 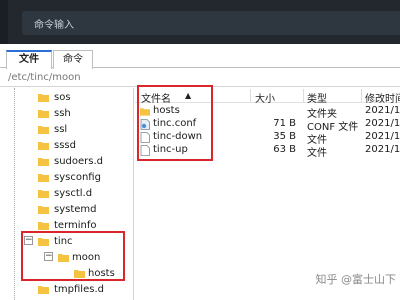 What do you see at coordinates (73, 193) in the screenshot?
I see `tree-item-label: sysctl.d` at bounding box center [73, 193].